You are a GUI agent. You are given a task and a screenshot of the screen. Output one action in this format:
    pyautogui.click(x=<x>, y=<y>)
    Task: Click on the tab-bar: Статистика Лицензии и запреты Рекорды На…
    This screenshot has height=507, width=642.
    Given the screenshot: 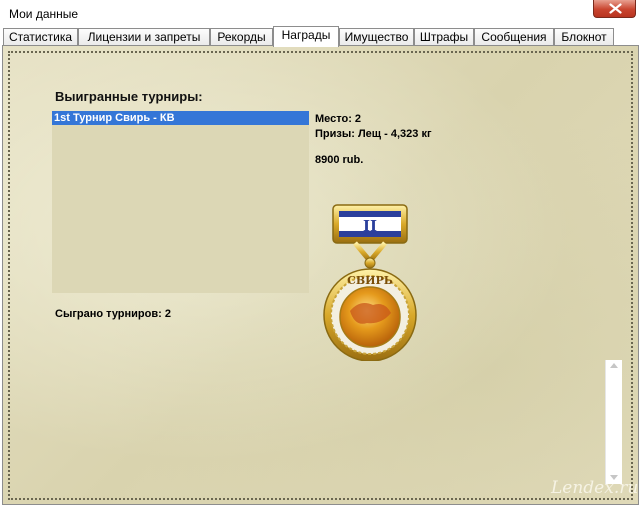 What is the action you would take?
    pyautogui.click(x=321, y=36)
    